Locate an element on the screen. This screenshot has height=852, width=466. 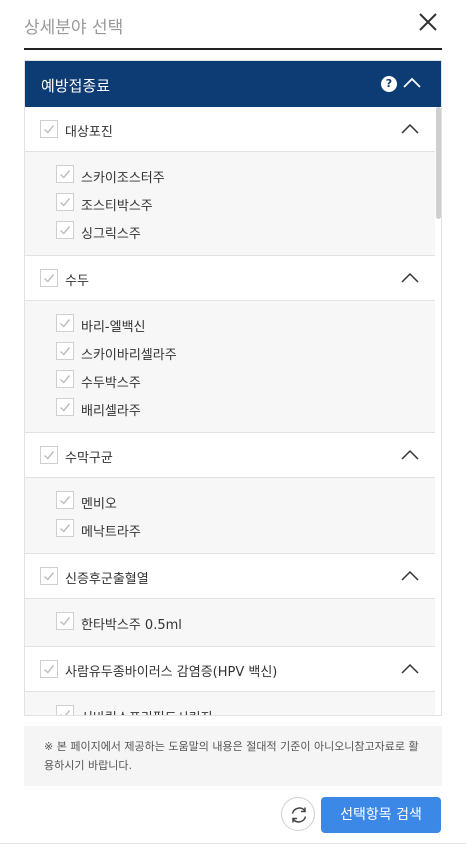
group-items: 바리-엘백신스카이바리셀라주수두박스주배리셀라주 is located at coordinates (230, 367).